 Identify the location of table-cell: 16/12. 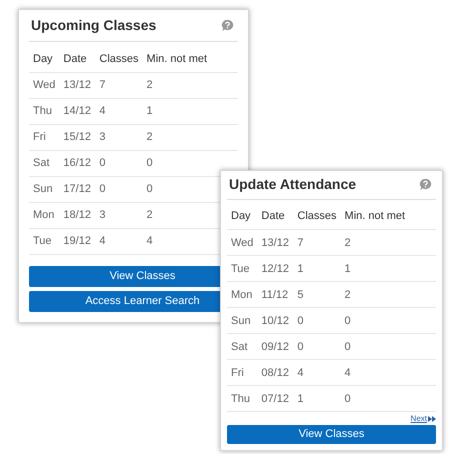
(77, 163).